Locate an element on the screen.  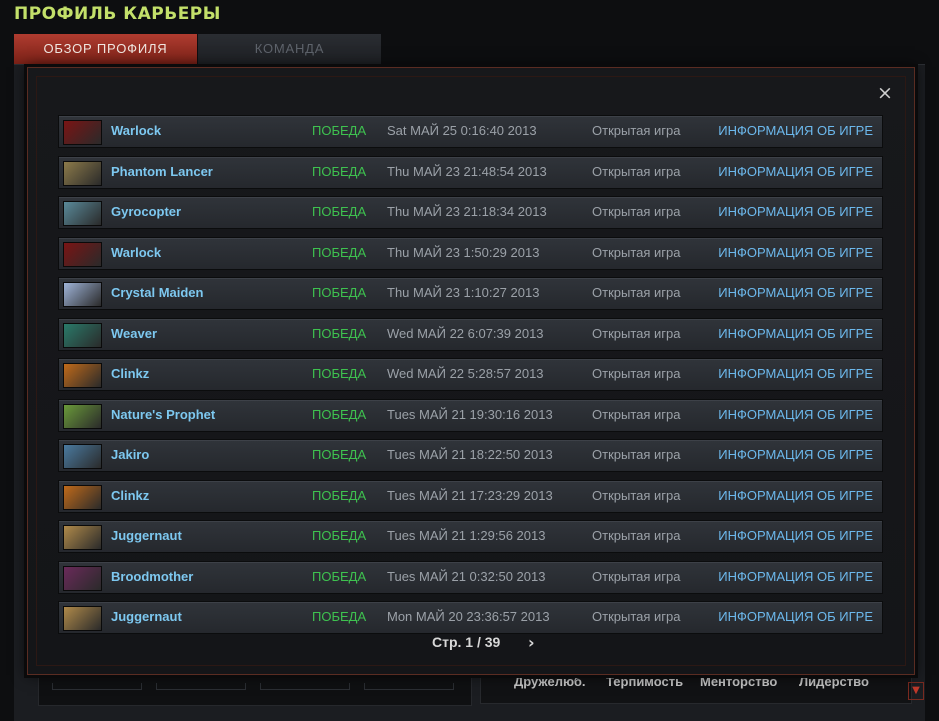
stat-friendly: Дружелюб. is located at coordinates (550, 681).